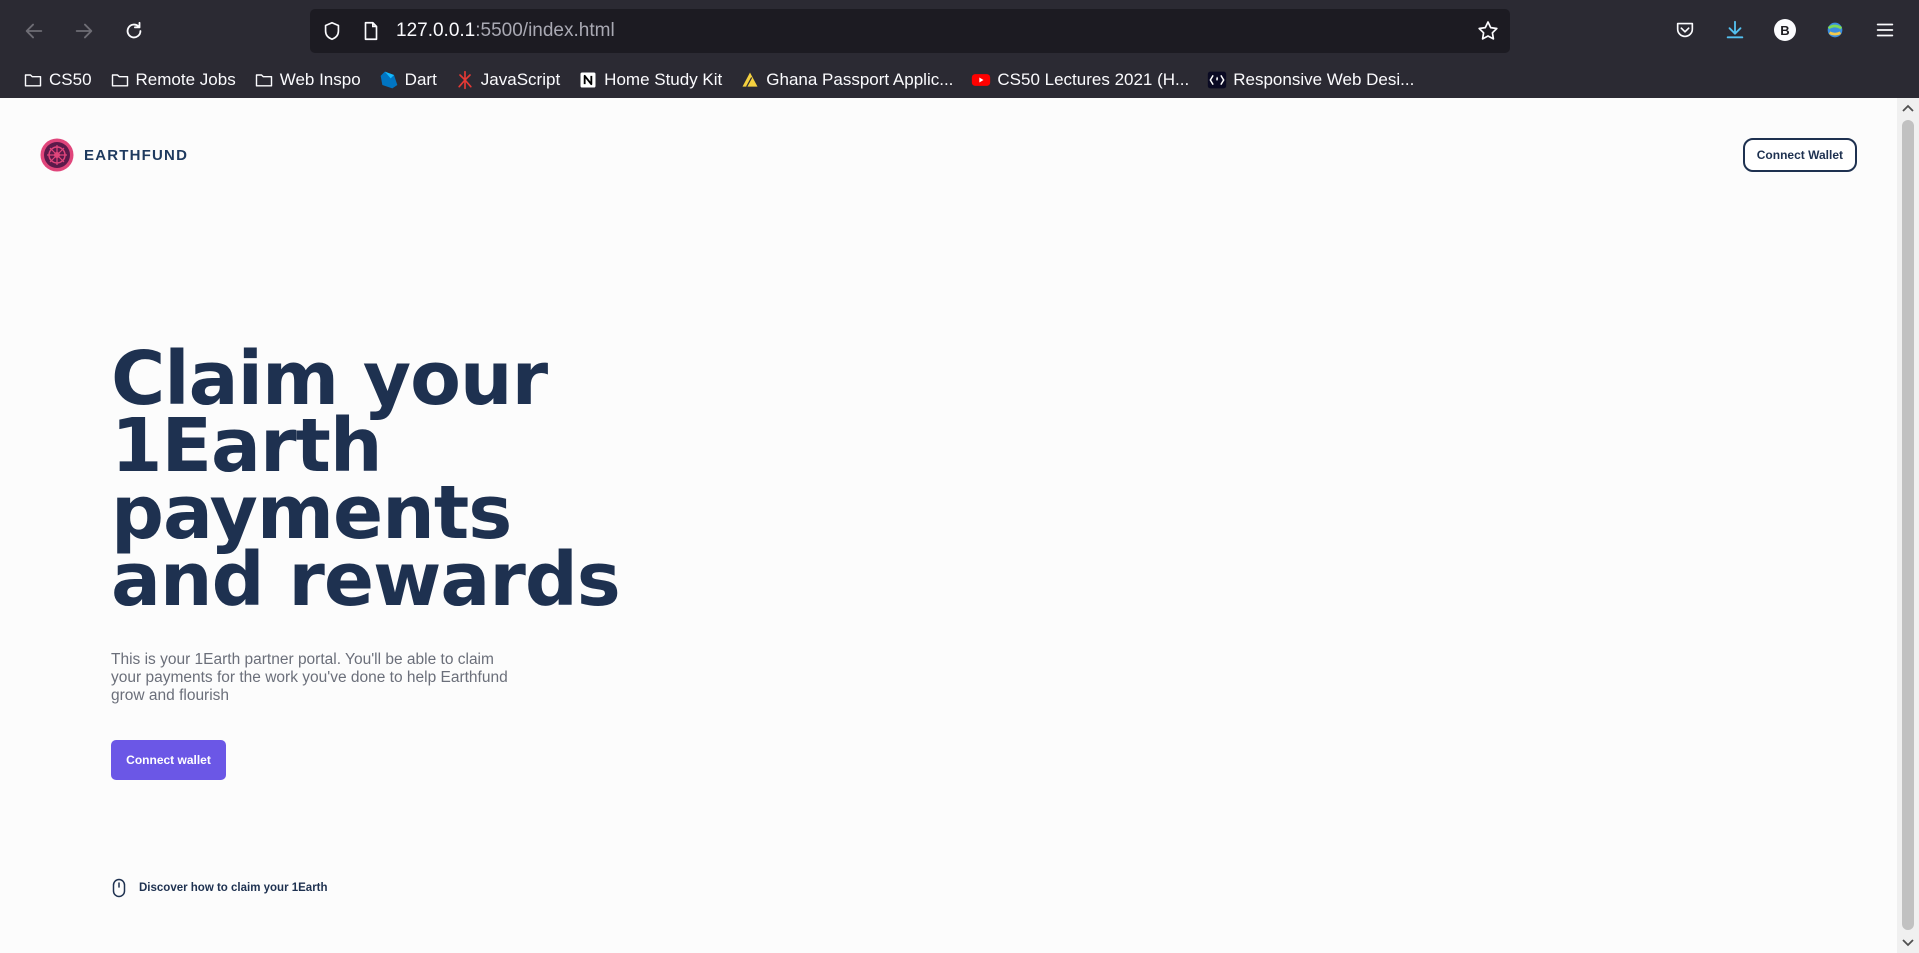  I want to click on profile-button: B, so click(1785, 30).